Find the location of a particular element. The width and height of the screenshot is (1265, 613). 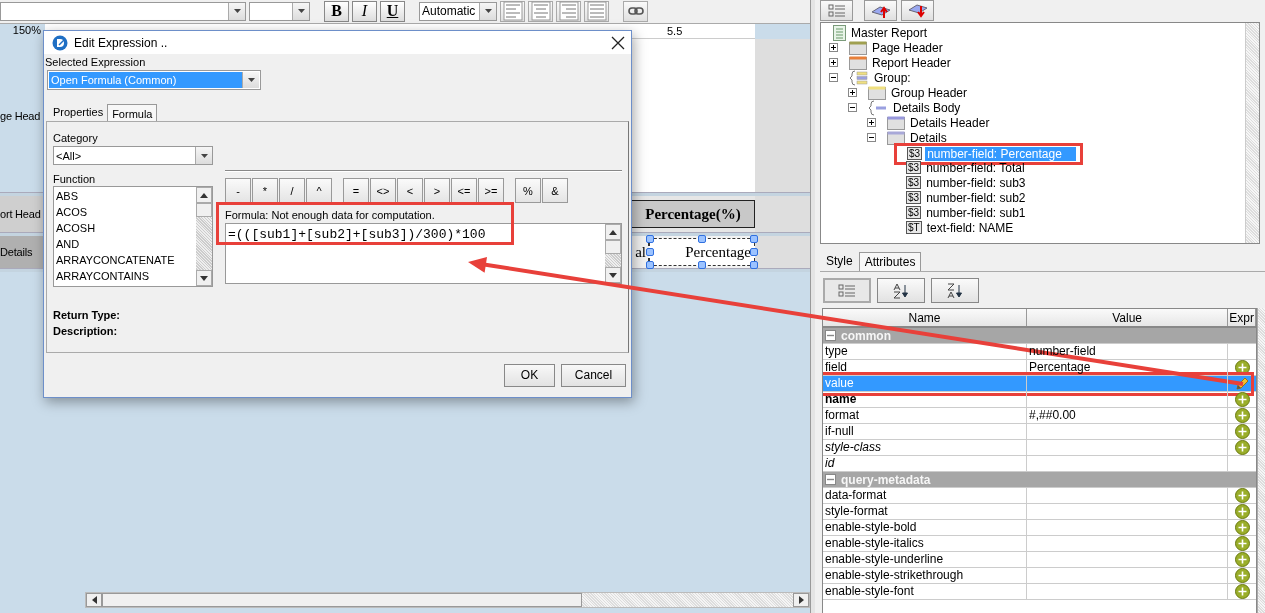

function-item: AND is located at coordinates (125, 244).